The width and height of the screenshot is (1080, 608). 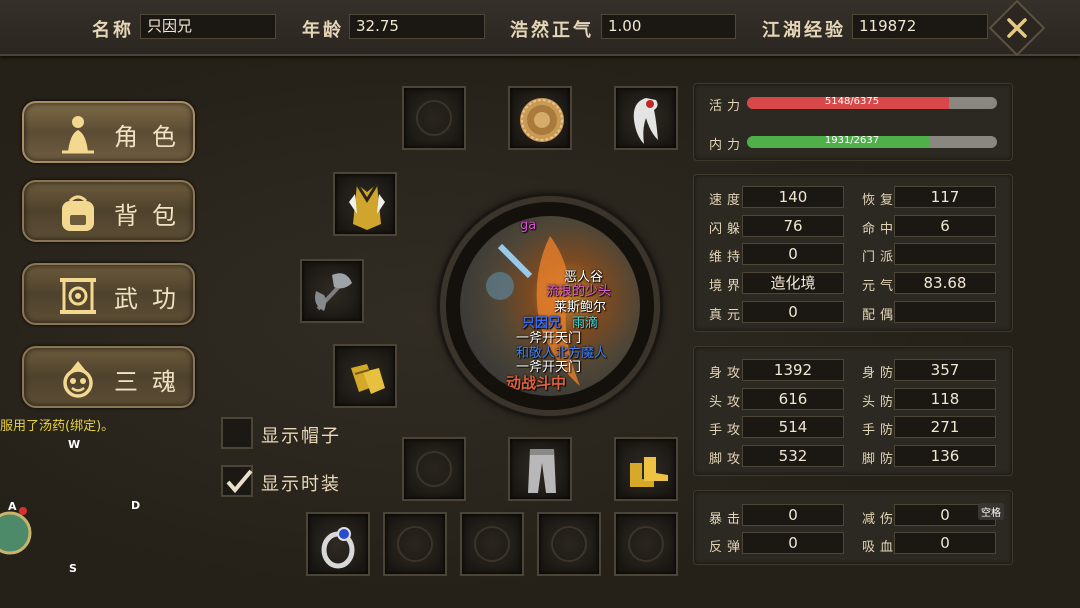 What do you see at coordinates (727, 106) in the screenshot?
I see `hp-label: 活力` at bounding box center [727, 106].